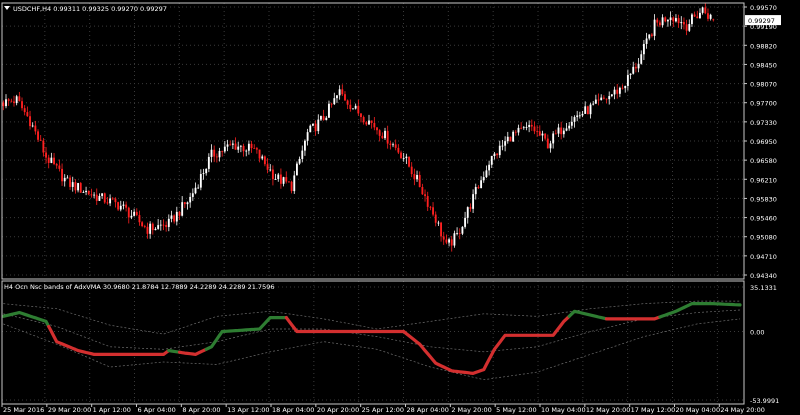 This screenshot has width=800, height=415. What do you see at coordinates (157, 410) in the screenshot?
I see `time-tick-label: 6 Apr 04:00` at bounding box center [157, 410].